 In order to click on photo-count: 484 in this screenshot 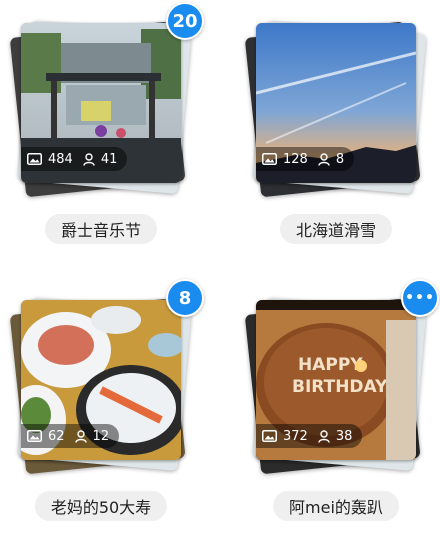, I will do `click(60, 159)`.